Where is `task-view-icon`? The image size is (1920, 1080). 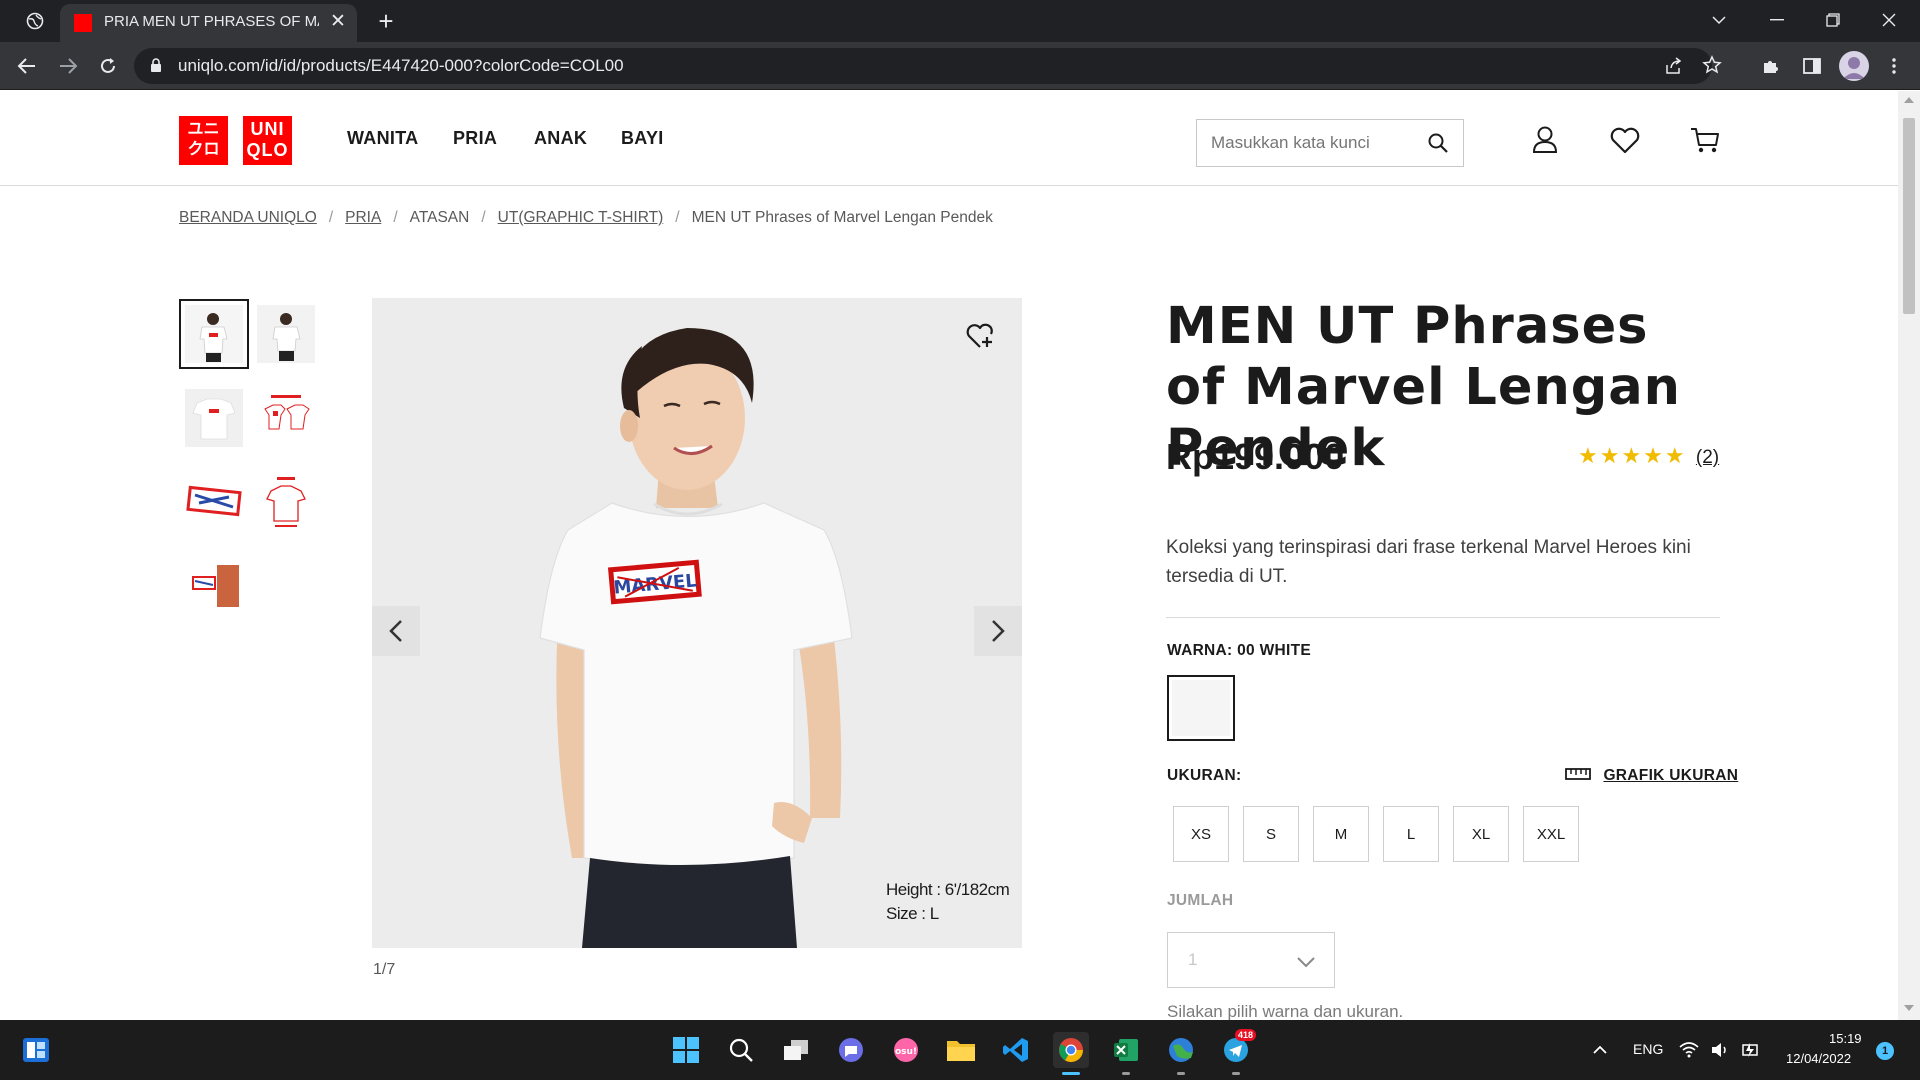
task-view-icon is located at coordinates (796, 1050).